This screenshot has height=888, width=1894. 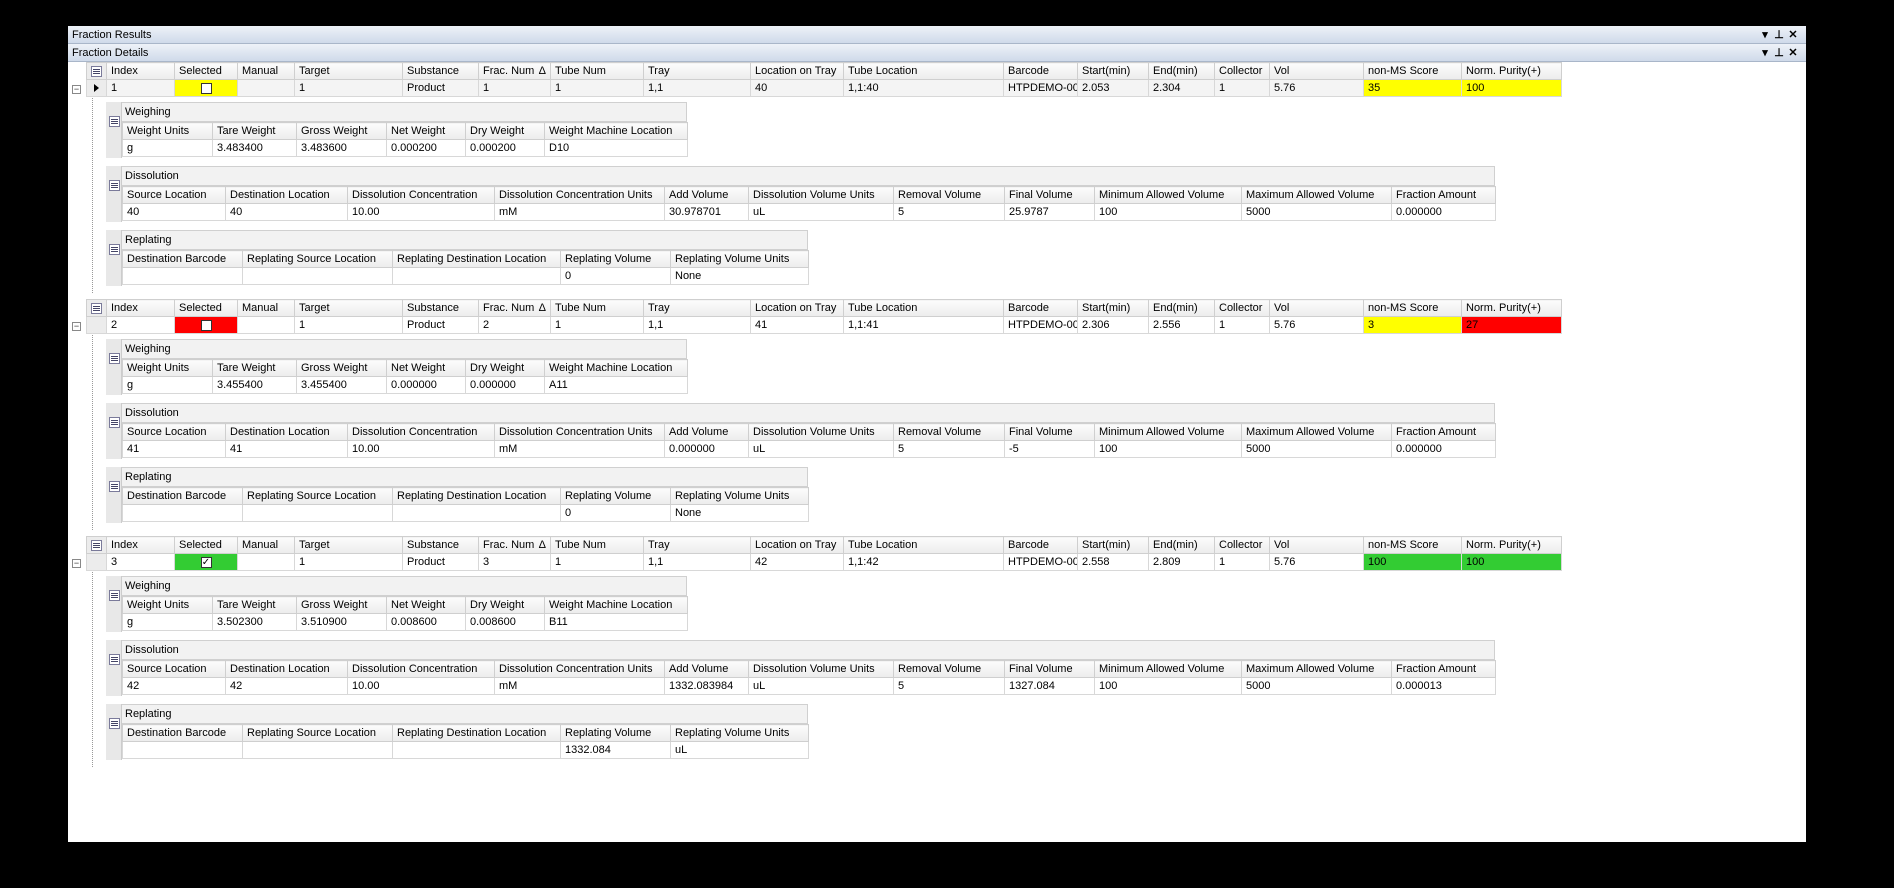 What do you see at coordinates (821, 669) in the screenshot?
I see `dissolution-column-header: Dissolution Volume Units` at bounding box center [821, 669].